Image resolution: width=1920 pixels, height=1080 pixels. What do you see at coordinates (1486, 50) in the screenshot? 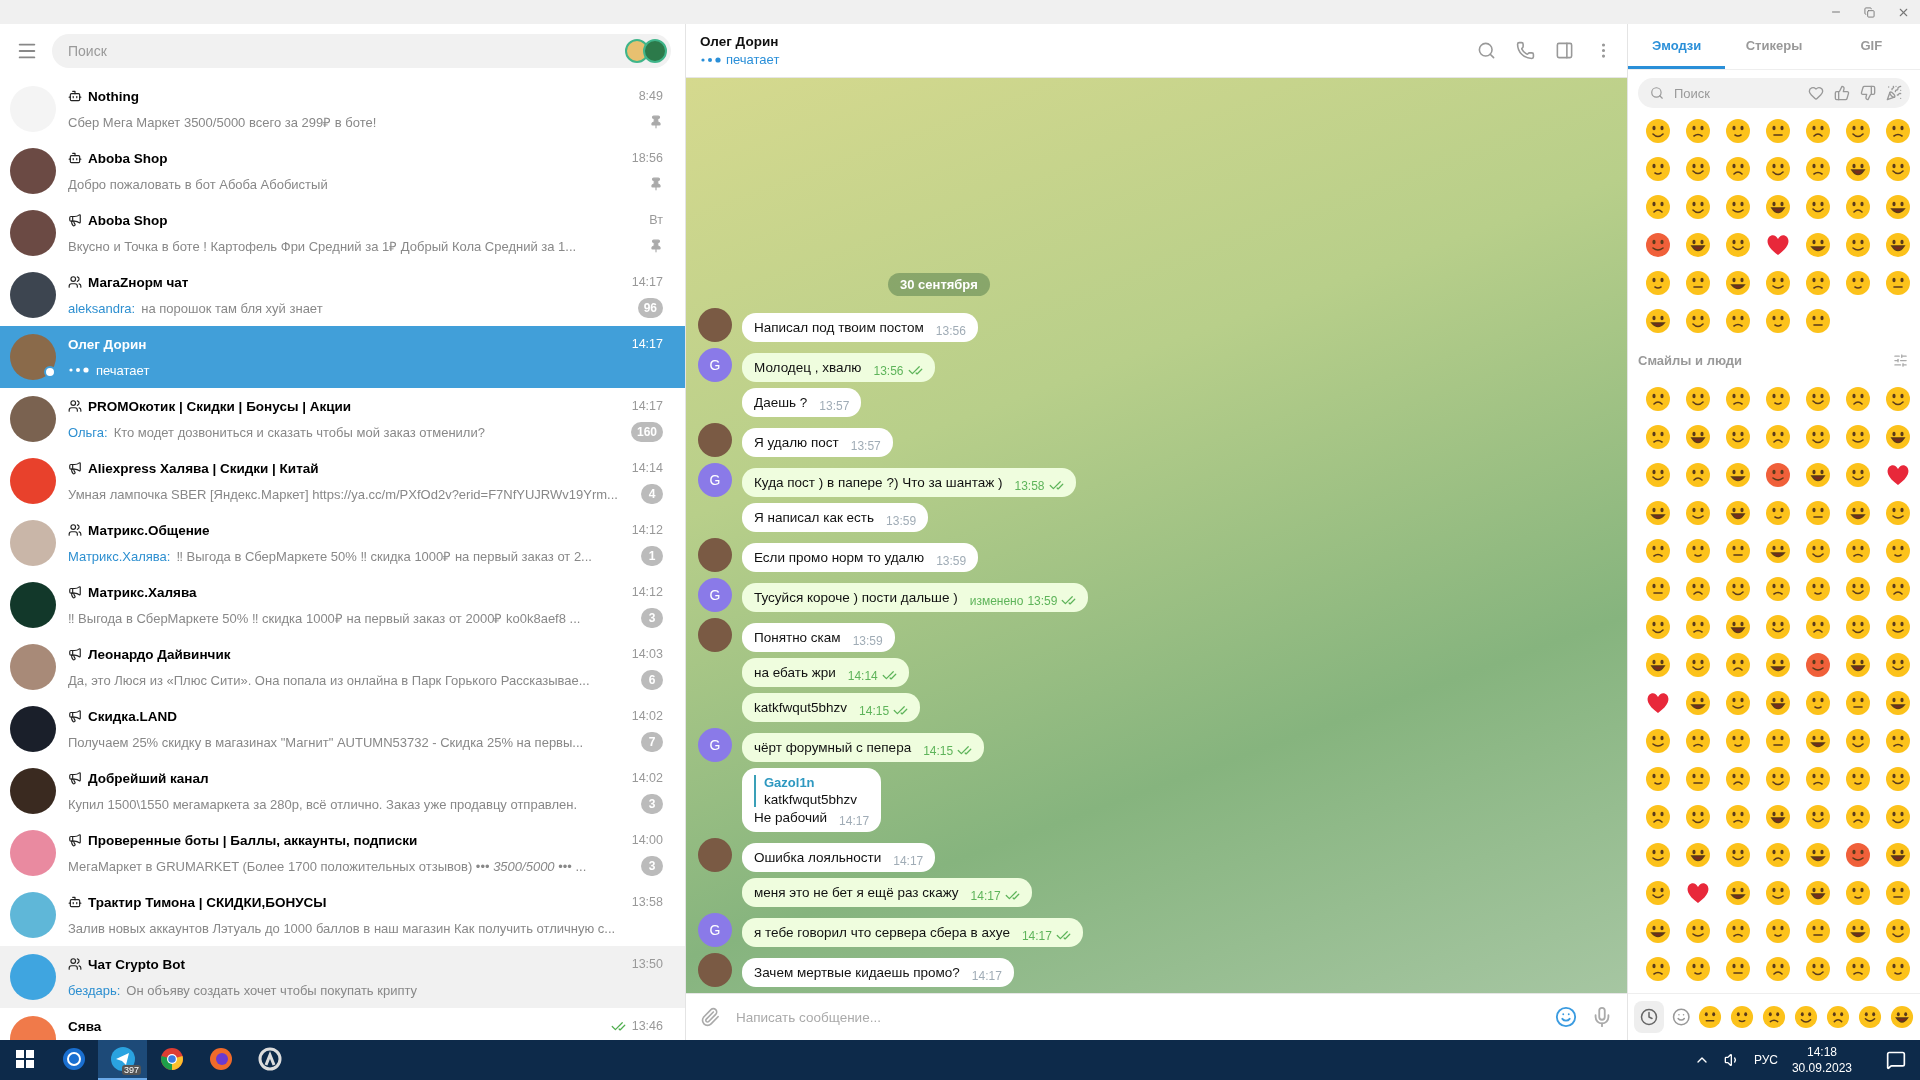
I see `search-icon` at bounding box center [1486, 50].